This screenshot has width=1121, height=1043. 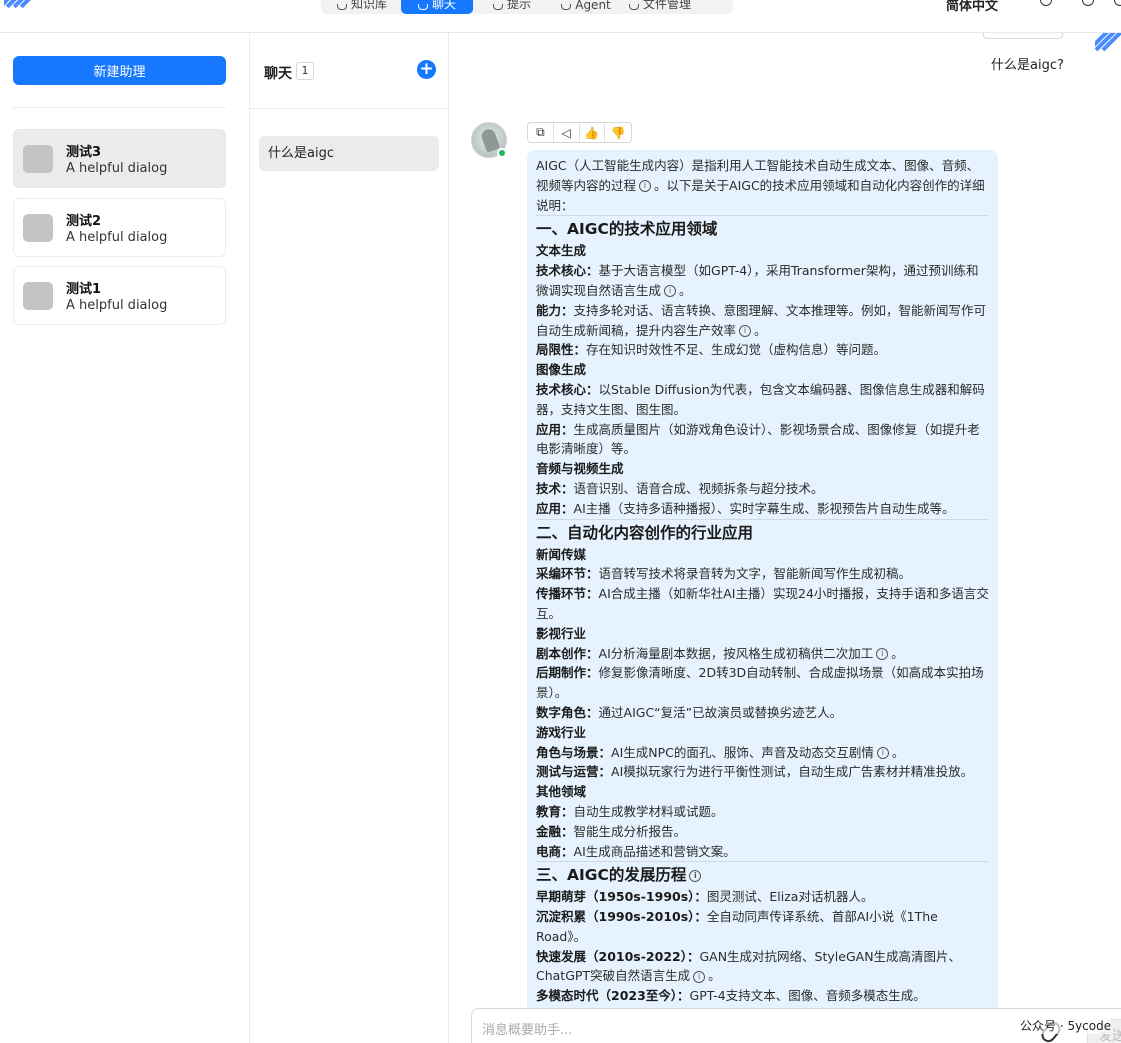 What do you see at coordinates (561, 370) in the screenshot?
I see `subsection-heading: 图像生成` at bounding box center [561, 370].